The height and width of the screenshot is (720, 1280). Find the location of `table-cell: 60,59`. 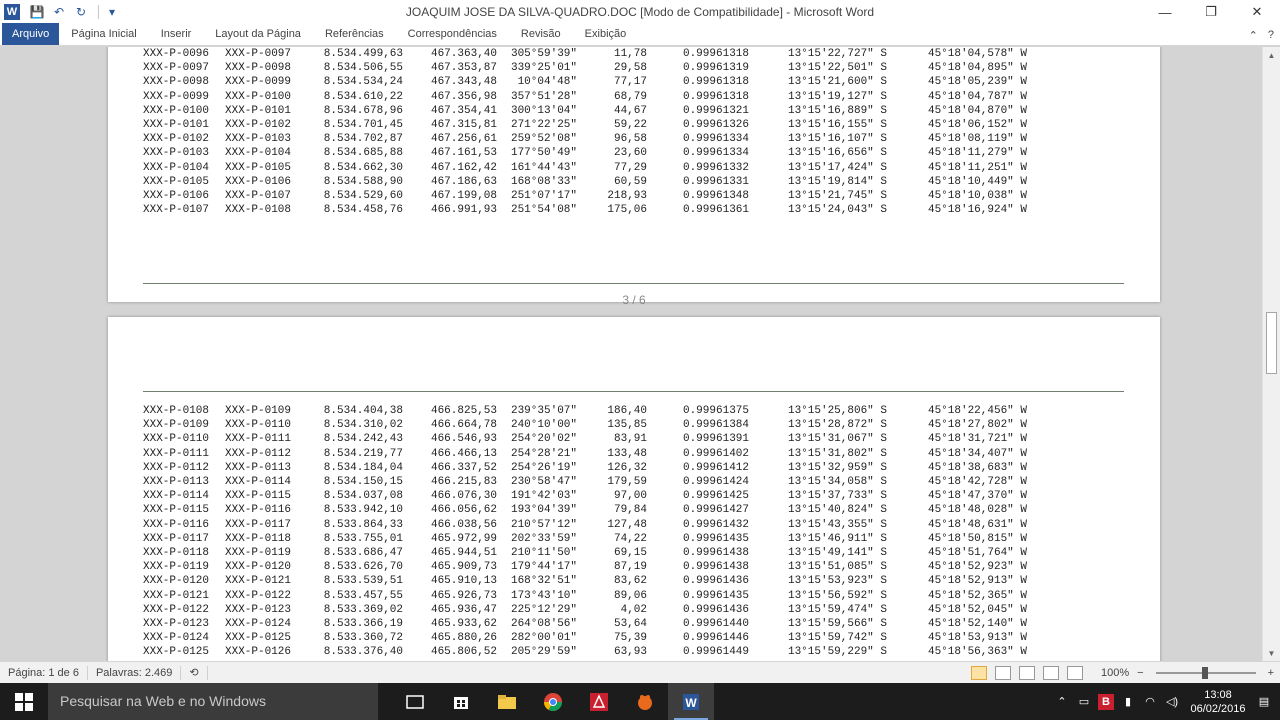

table-cell: 60,59 is located at coordinates (630, 181).